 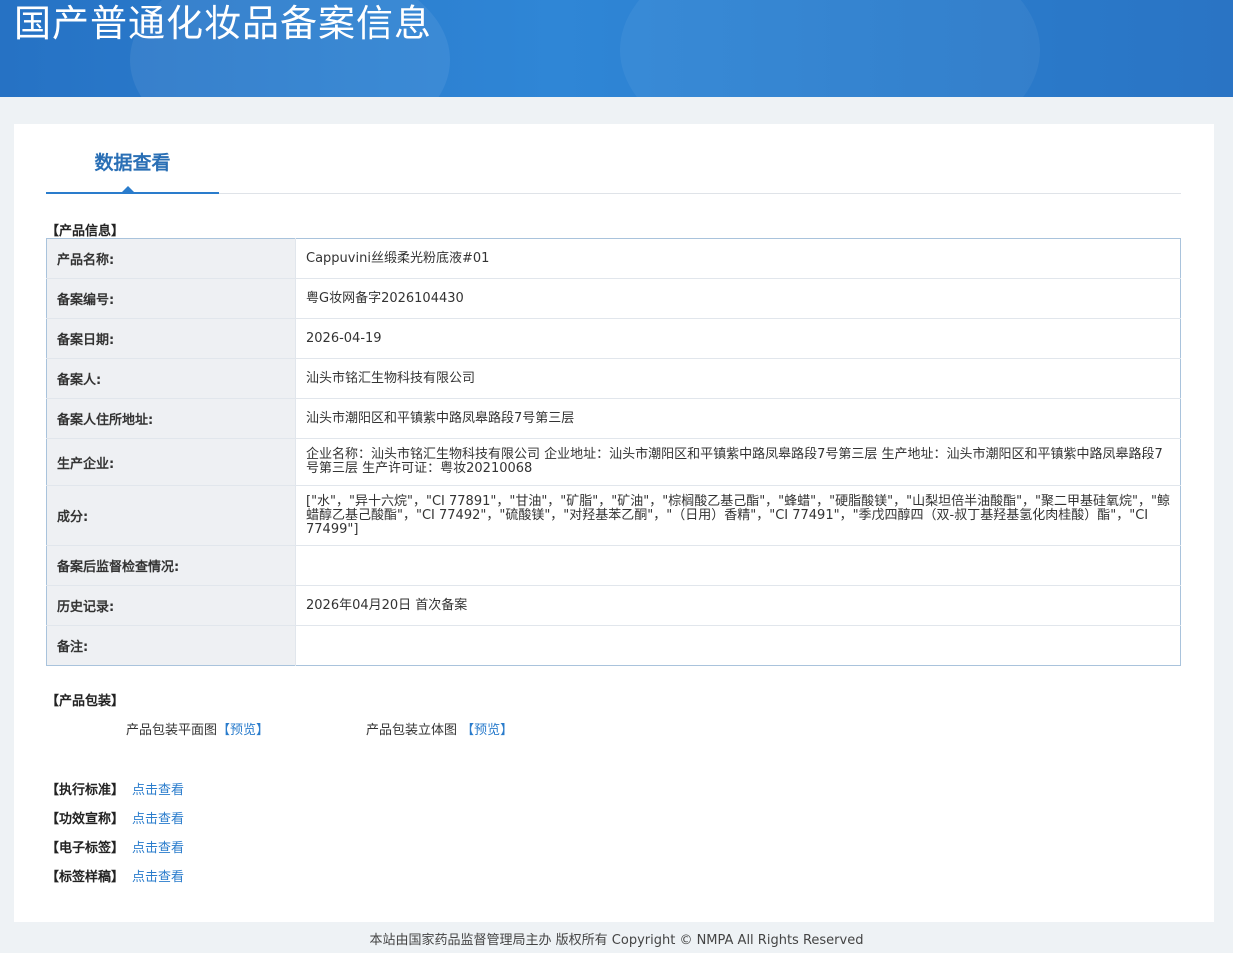 What do you see at coordinates (171, 645) in the screenshot?
I see `row-label: 备注:` at bounding box center [171, 645].